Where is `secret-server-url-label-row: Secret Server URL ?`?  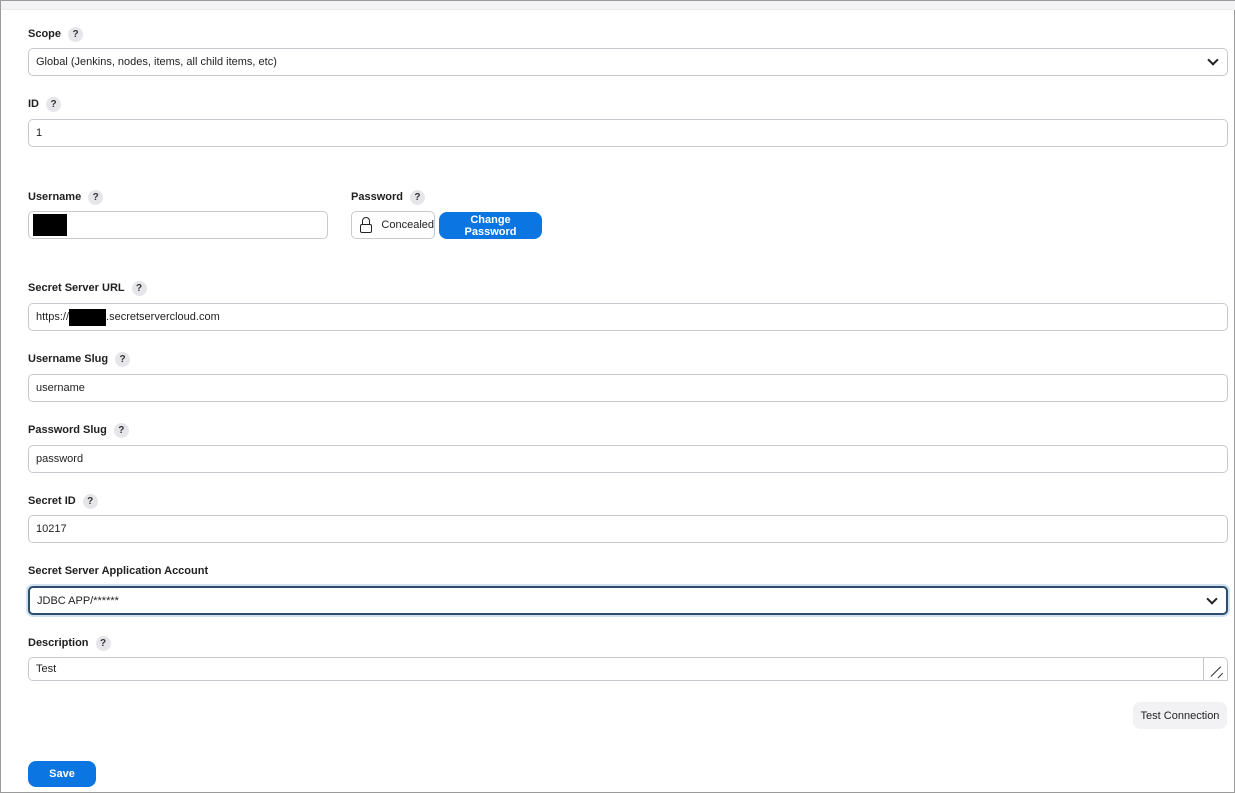
secret-server-url-label-row: Secret Server URL ? is located at coordinates (87, 288).